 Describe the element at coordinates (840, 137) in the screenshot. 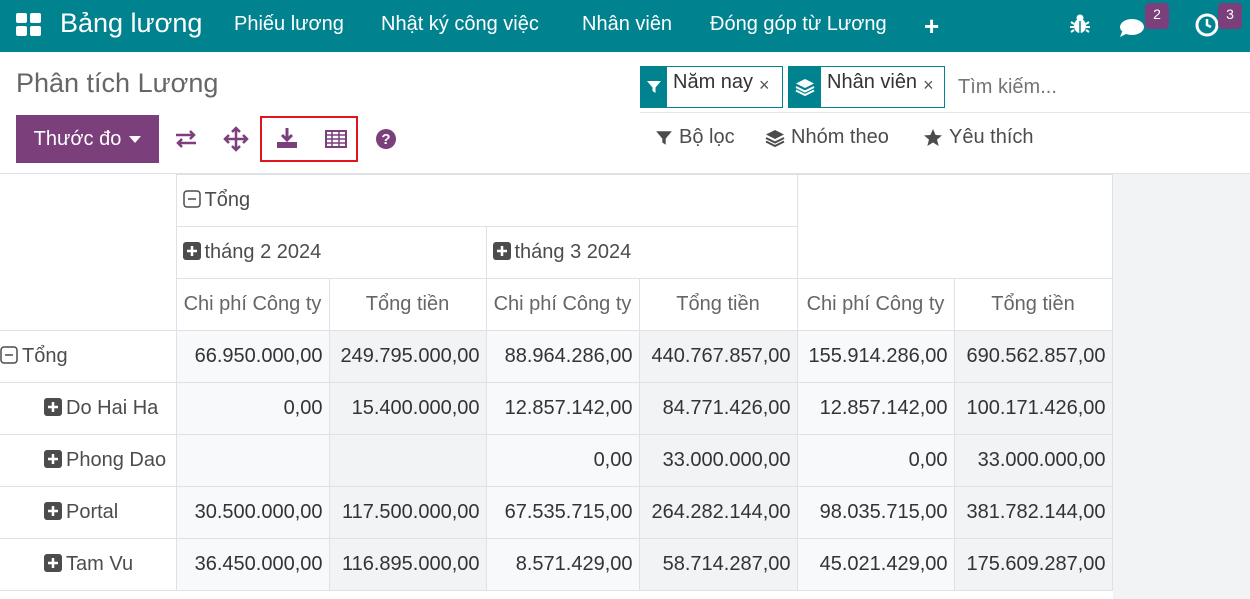

I see `group-by-label: Nhóm theo` at that location.